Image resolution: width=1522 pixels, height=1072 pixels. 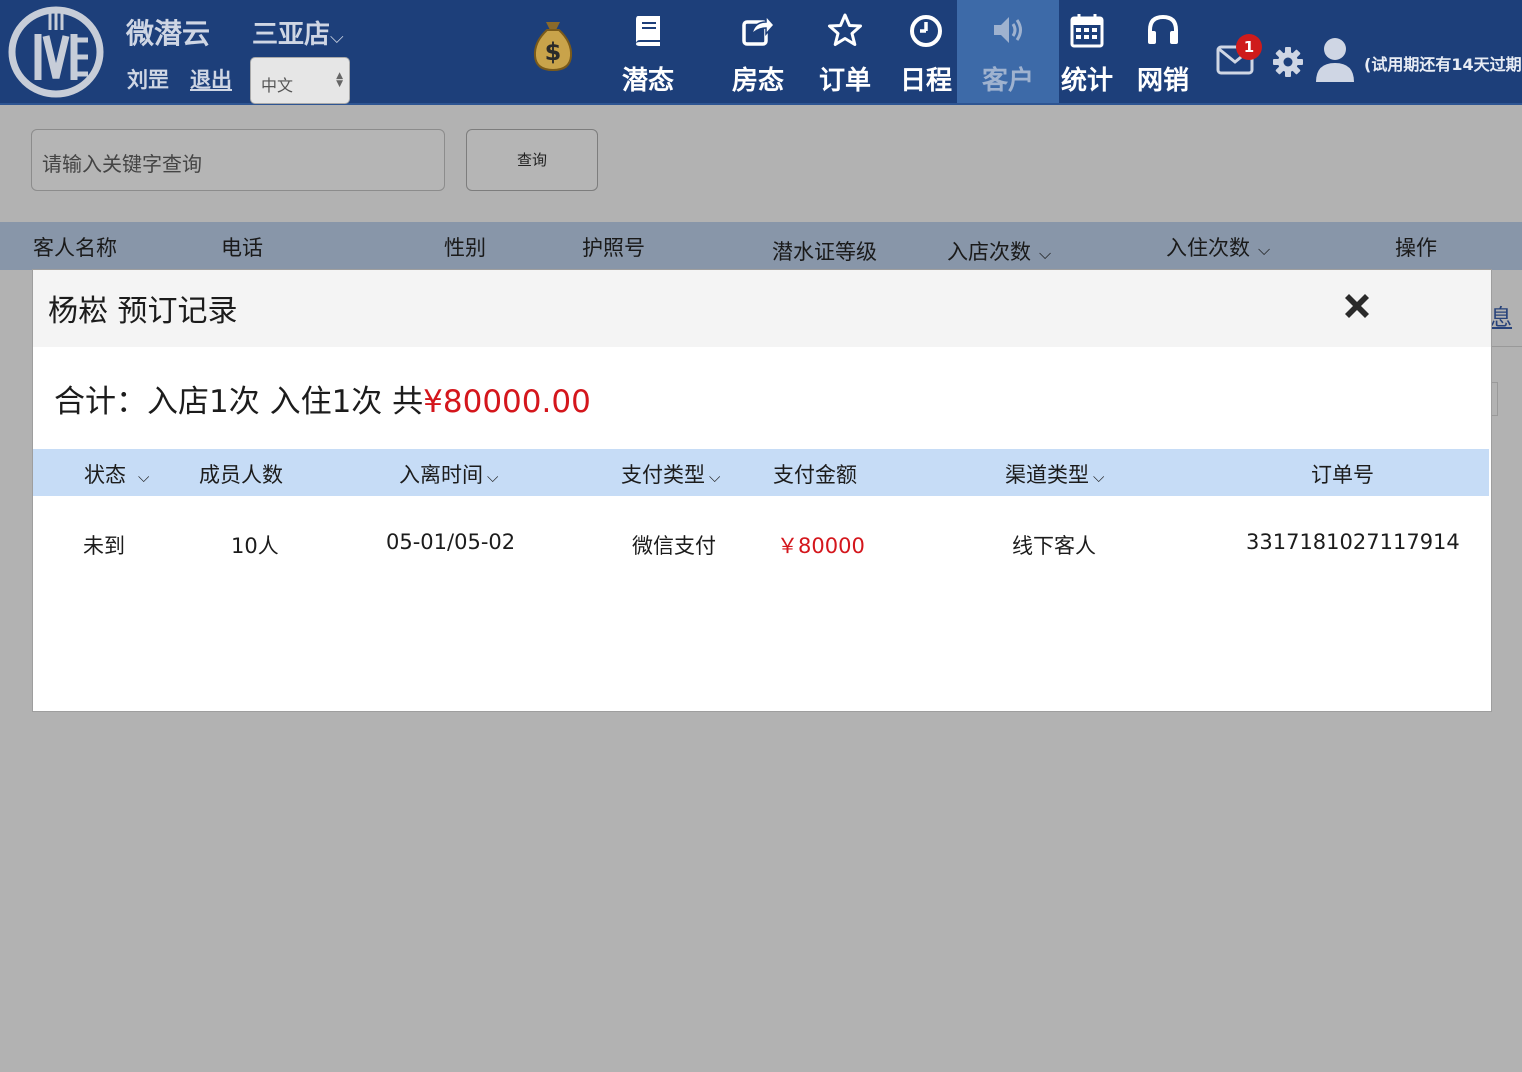 I want to click on column-status: 状态 ⌵, so click(x=116, y=474).